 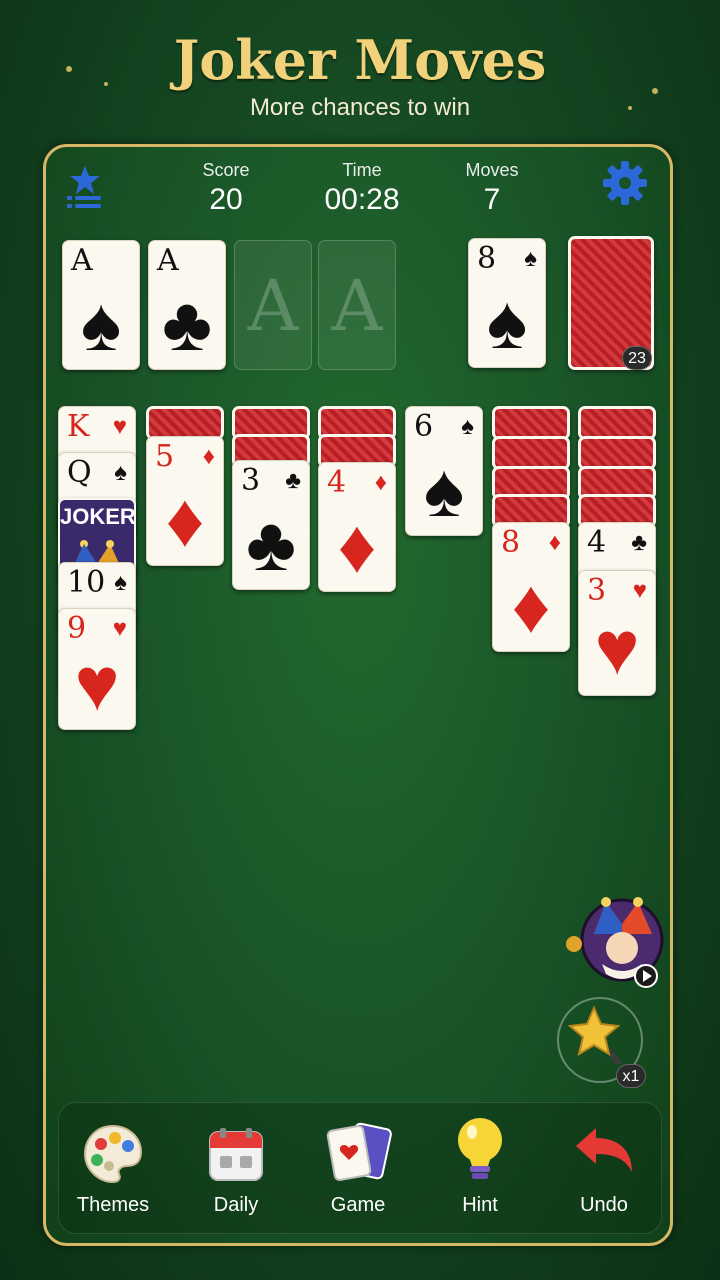 What do you see at coordinates (359, 1151) in the screenshot?
I see `cards-icon` at bounding box center [359, 1151].